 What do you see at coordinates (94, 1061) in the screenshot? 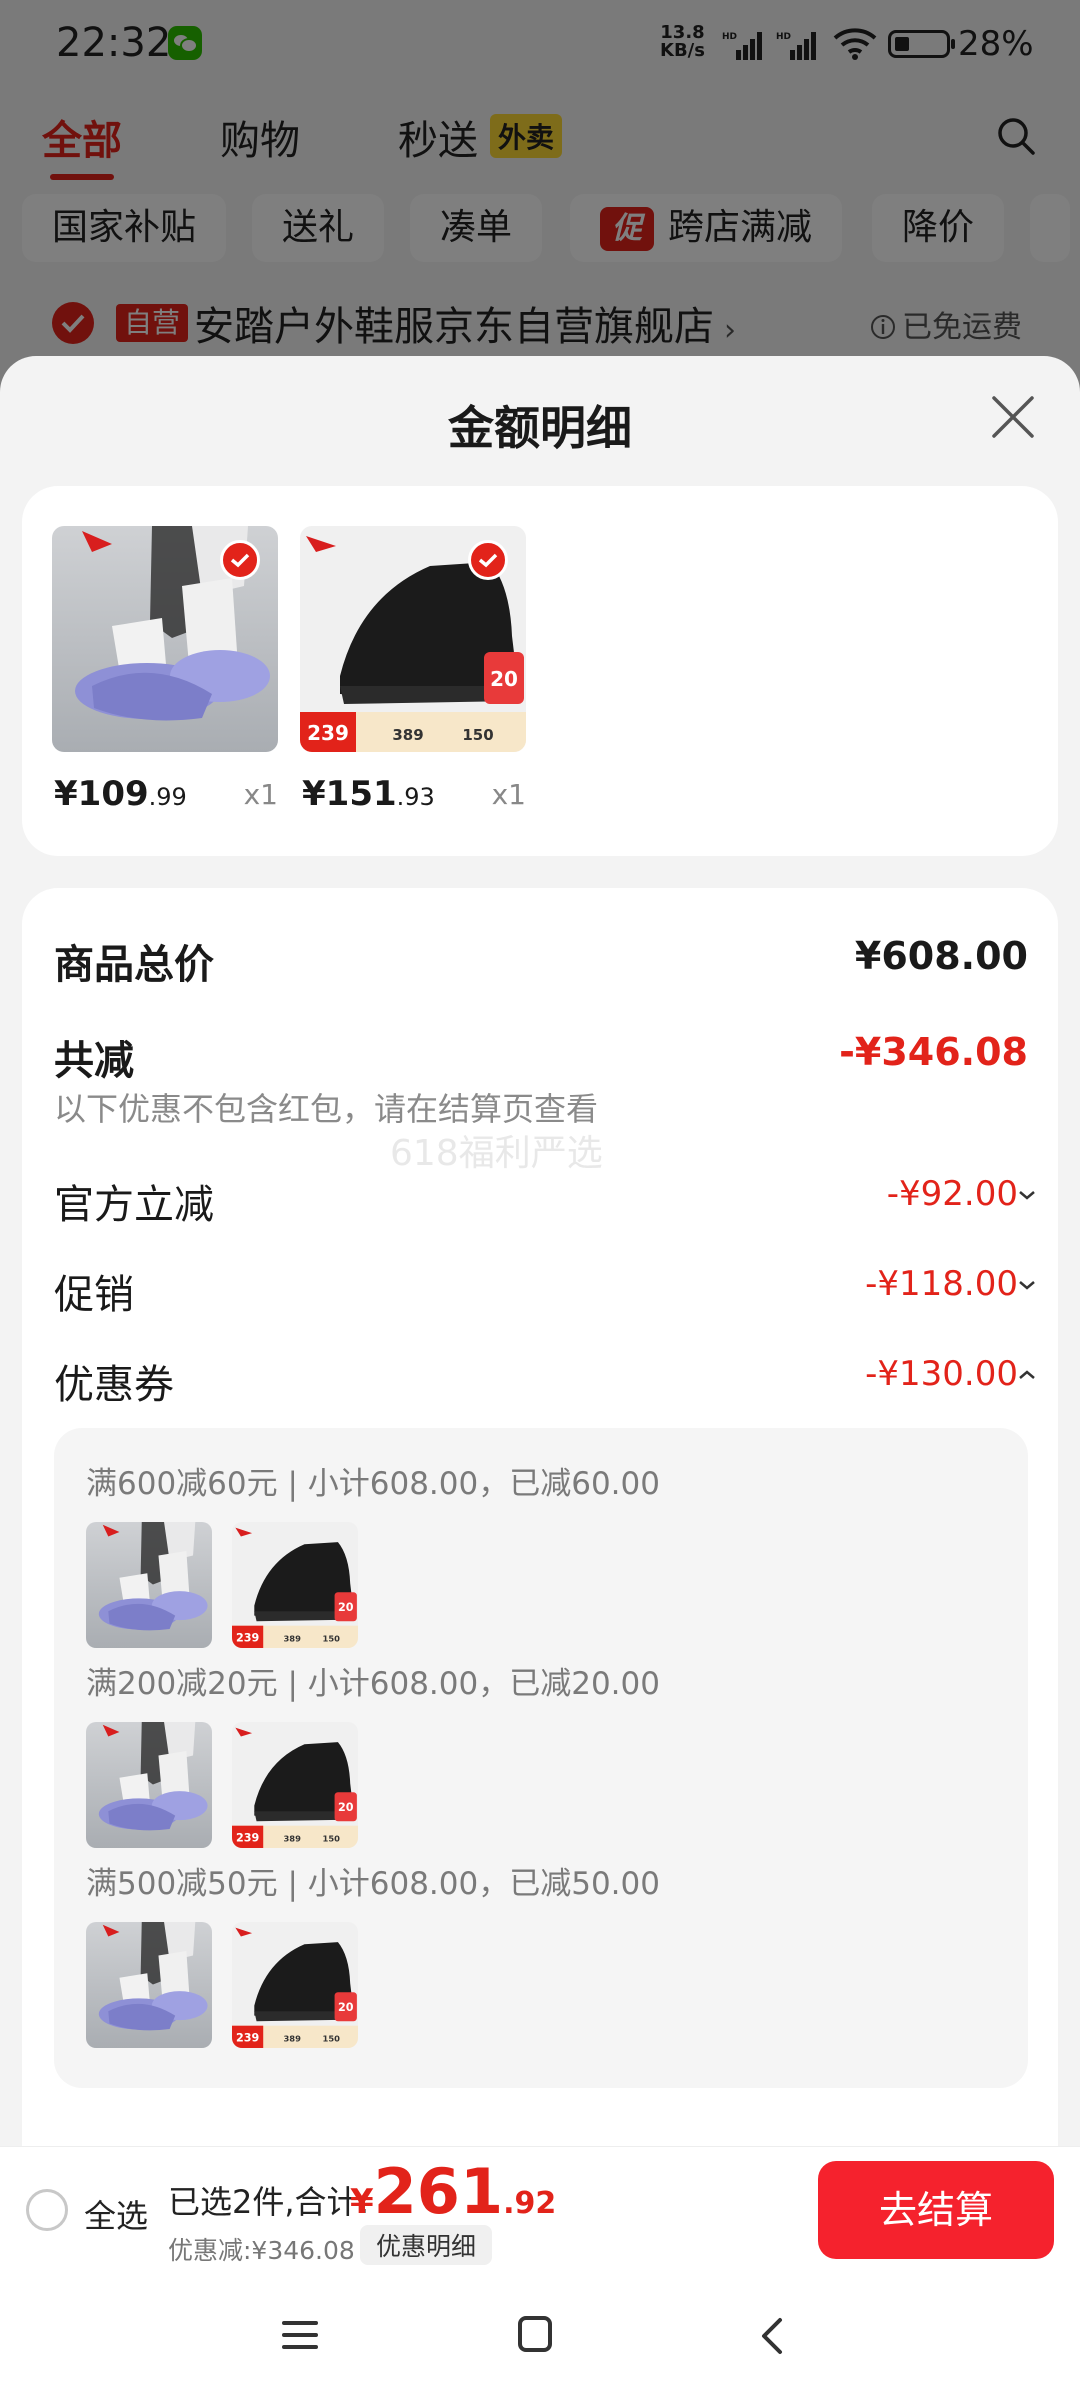
I see `total-reduce-label: 共减` at bounding box center [94, 1061].